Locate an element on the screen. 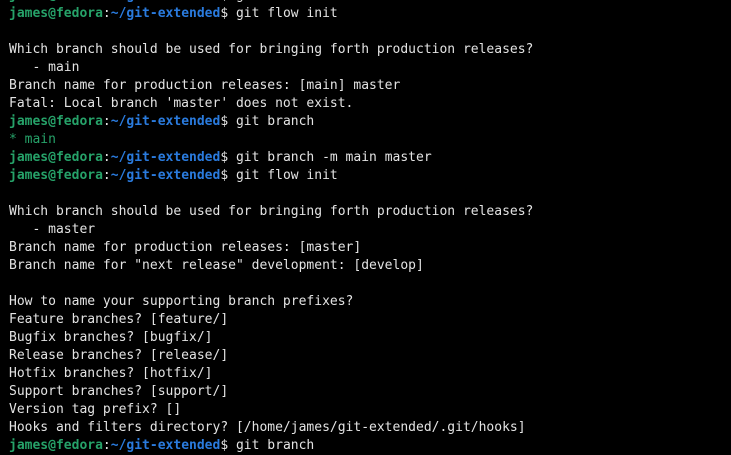 Image resolution: width=731 pixels, height=455 pixels. output-line: Release branches? [release/] is located at coordinates (119, 355).